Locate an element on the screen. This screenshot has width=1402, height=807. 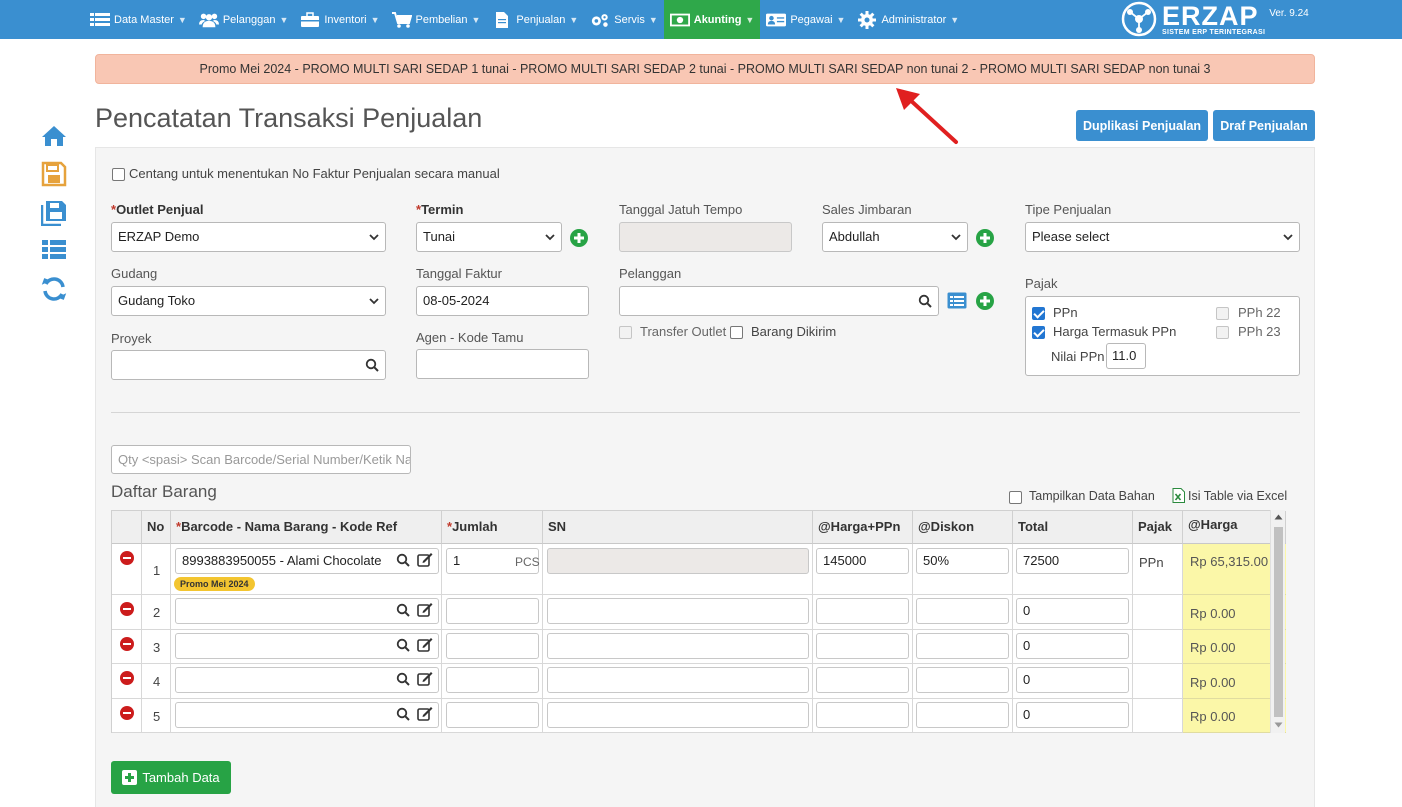
save-icon is located at coordinates (54, 174).